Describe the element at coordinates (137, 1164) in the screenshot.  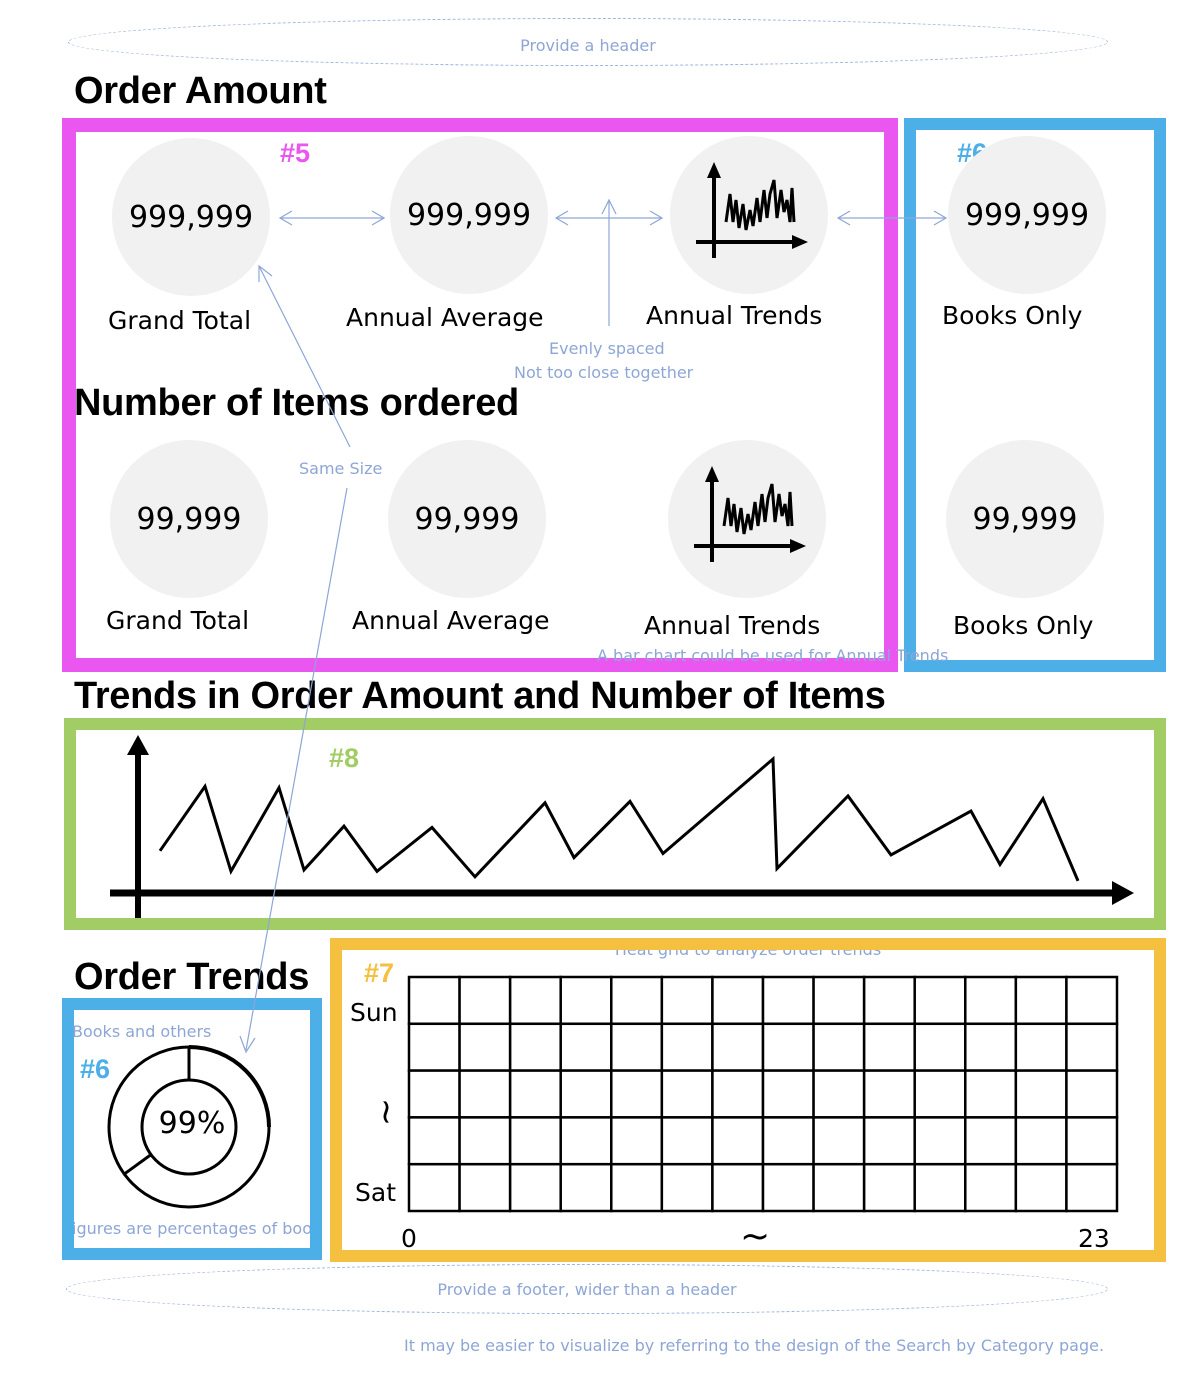
I see `donut-slice-divider-others` at that location.